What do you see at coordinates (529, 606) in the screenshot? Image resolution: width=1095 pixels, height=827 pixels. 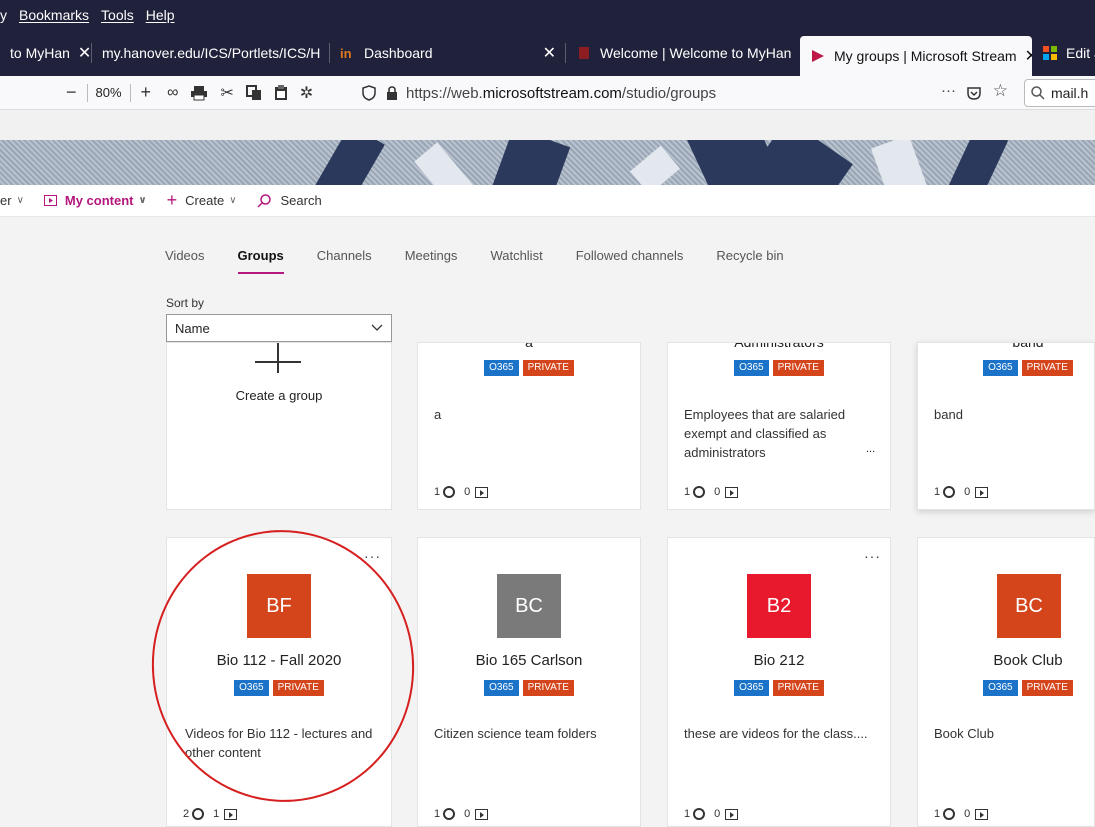 I see `group-avatar: BC` at bounding box center [529, 606].